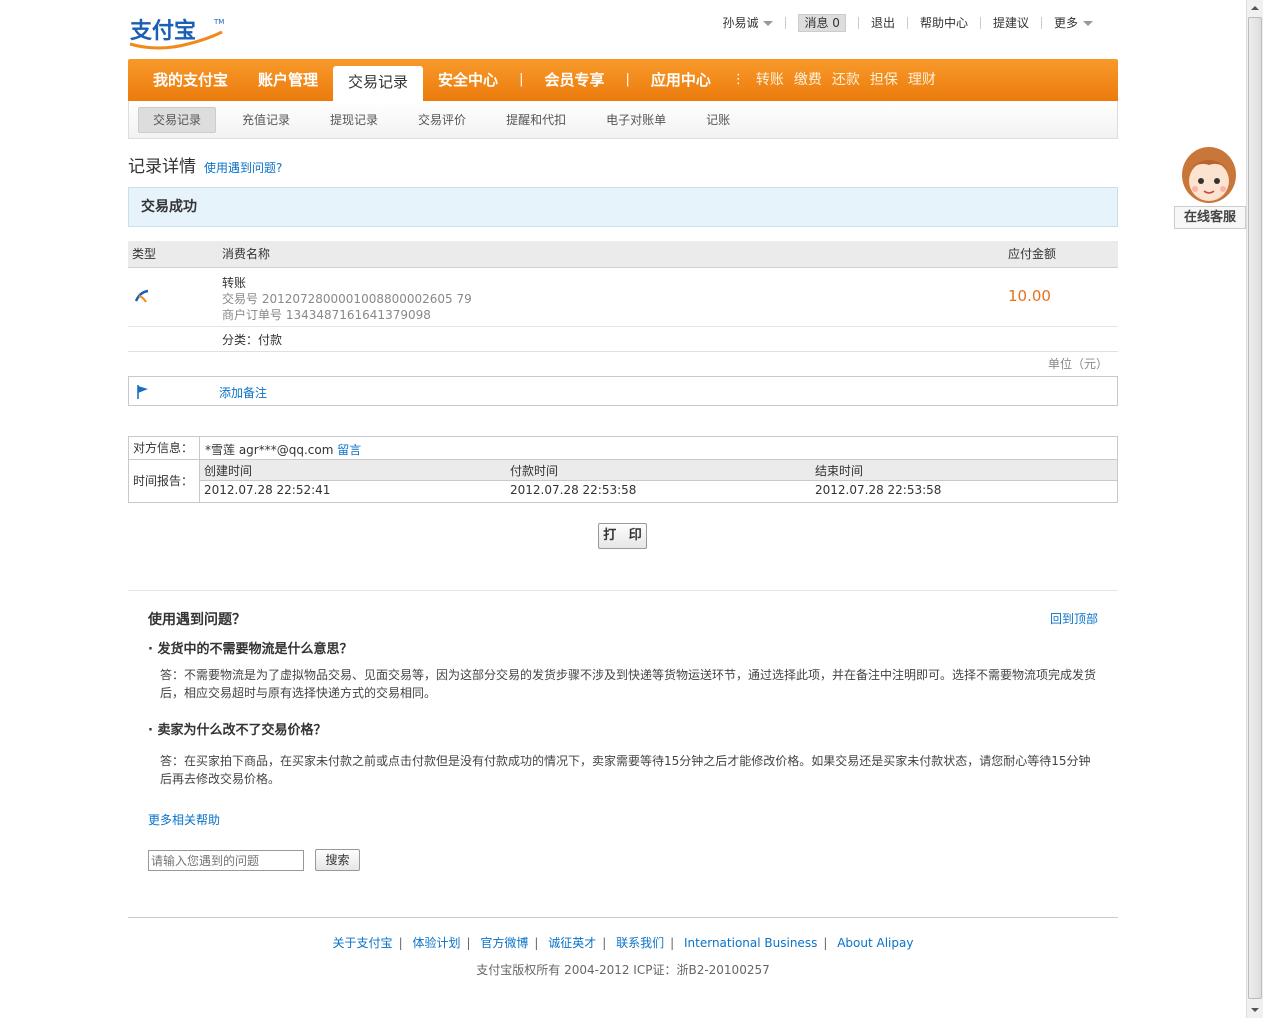 This screenshot has height=1018, width=1263. What do you see at coordinates (164, 448) in the screenshot?
I see `party-label: 对方信息：` at bounding box center [164, 448].